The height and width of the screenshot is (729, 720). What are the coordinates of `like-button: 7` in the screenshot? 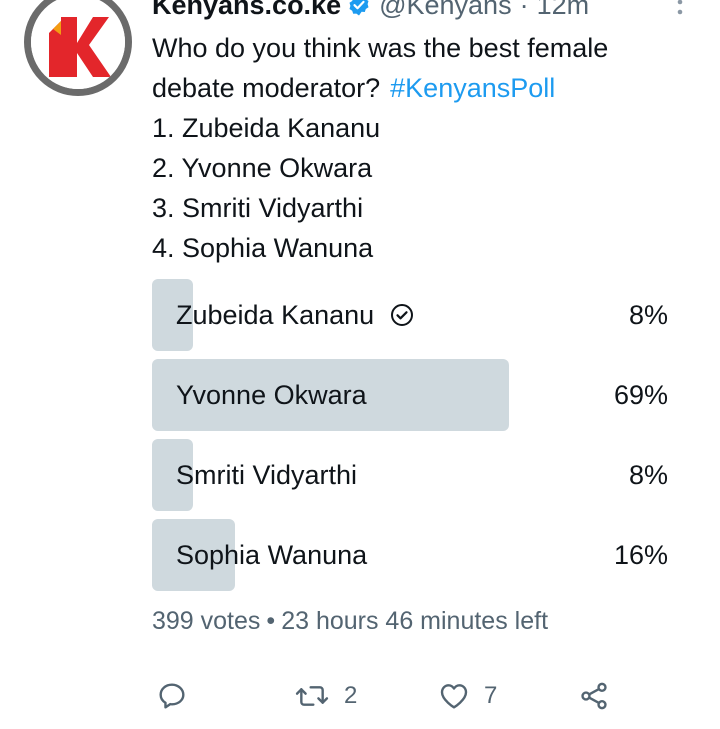 It's located at (467, 696).